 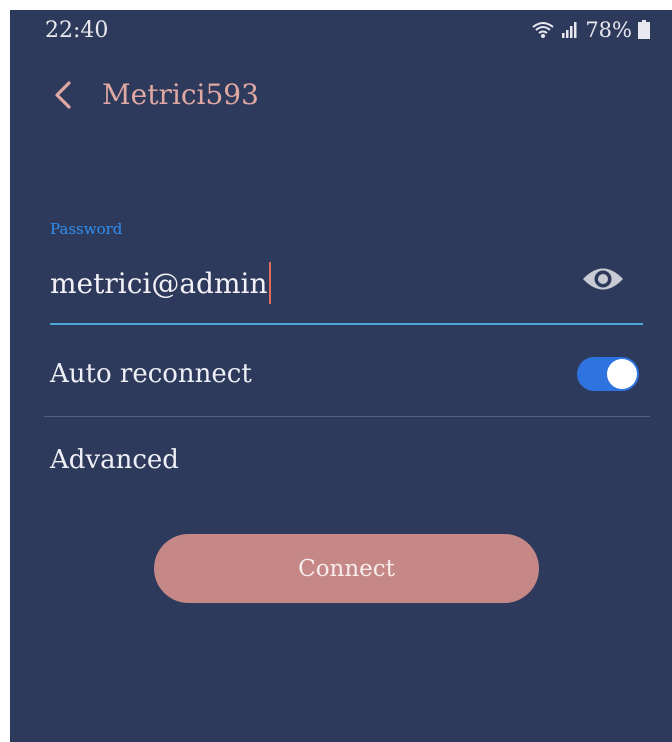 I want to click on toggle-knob, so click(x=622, y=374).